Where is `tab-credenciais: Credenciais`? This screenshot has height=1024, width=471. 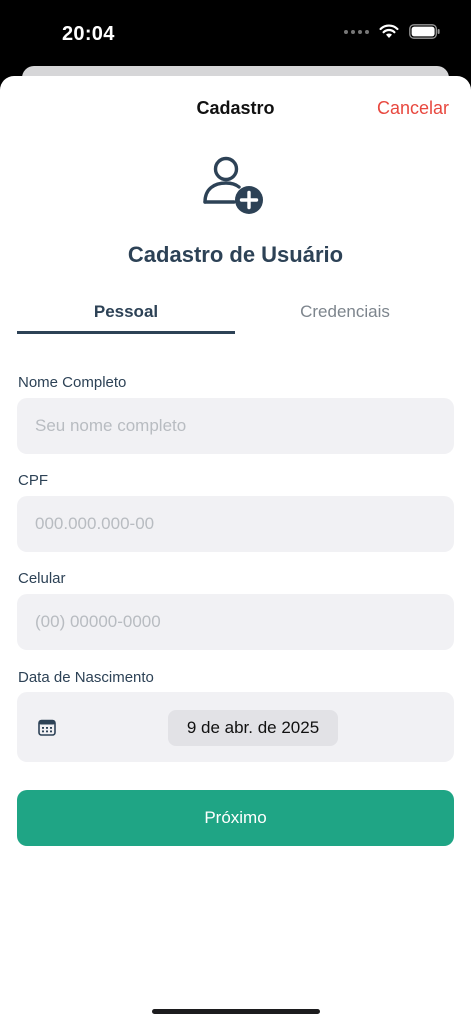
tab-credenciais: Credenciais is located at coordinates (345, 312).